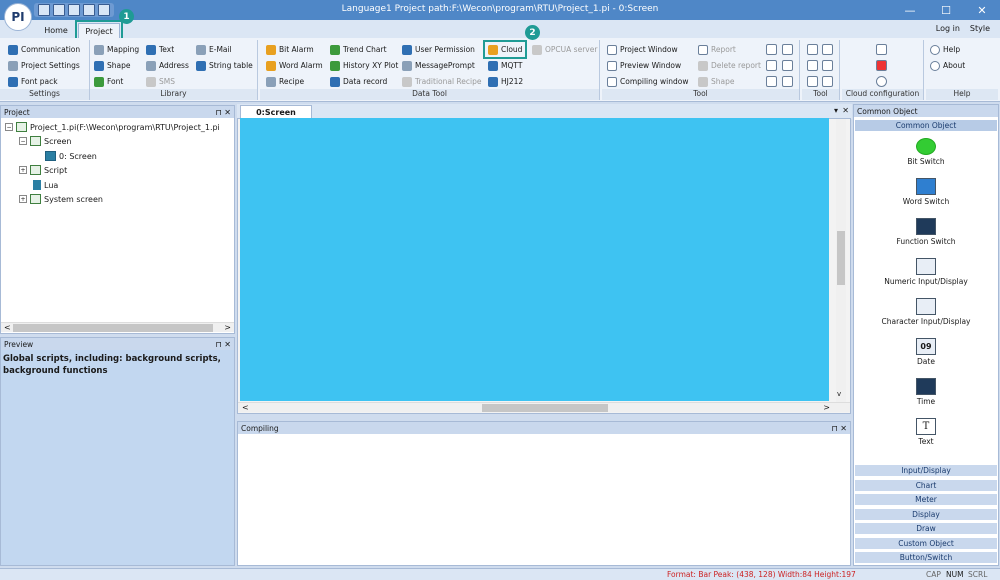 This screenshot has width=1000, height=580. I want to click on preview-window-checkbox: Preview Window, so click(644, 65).